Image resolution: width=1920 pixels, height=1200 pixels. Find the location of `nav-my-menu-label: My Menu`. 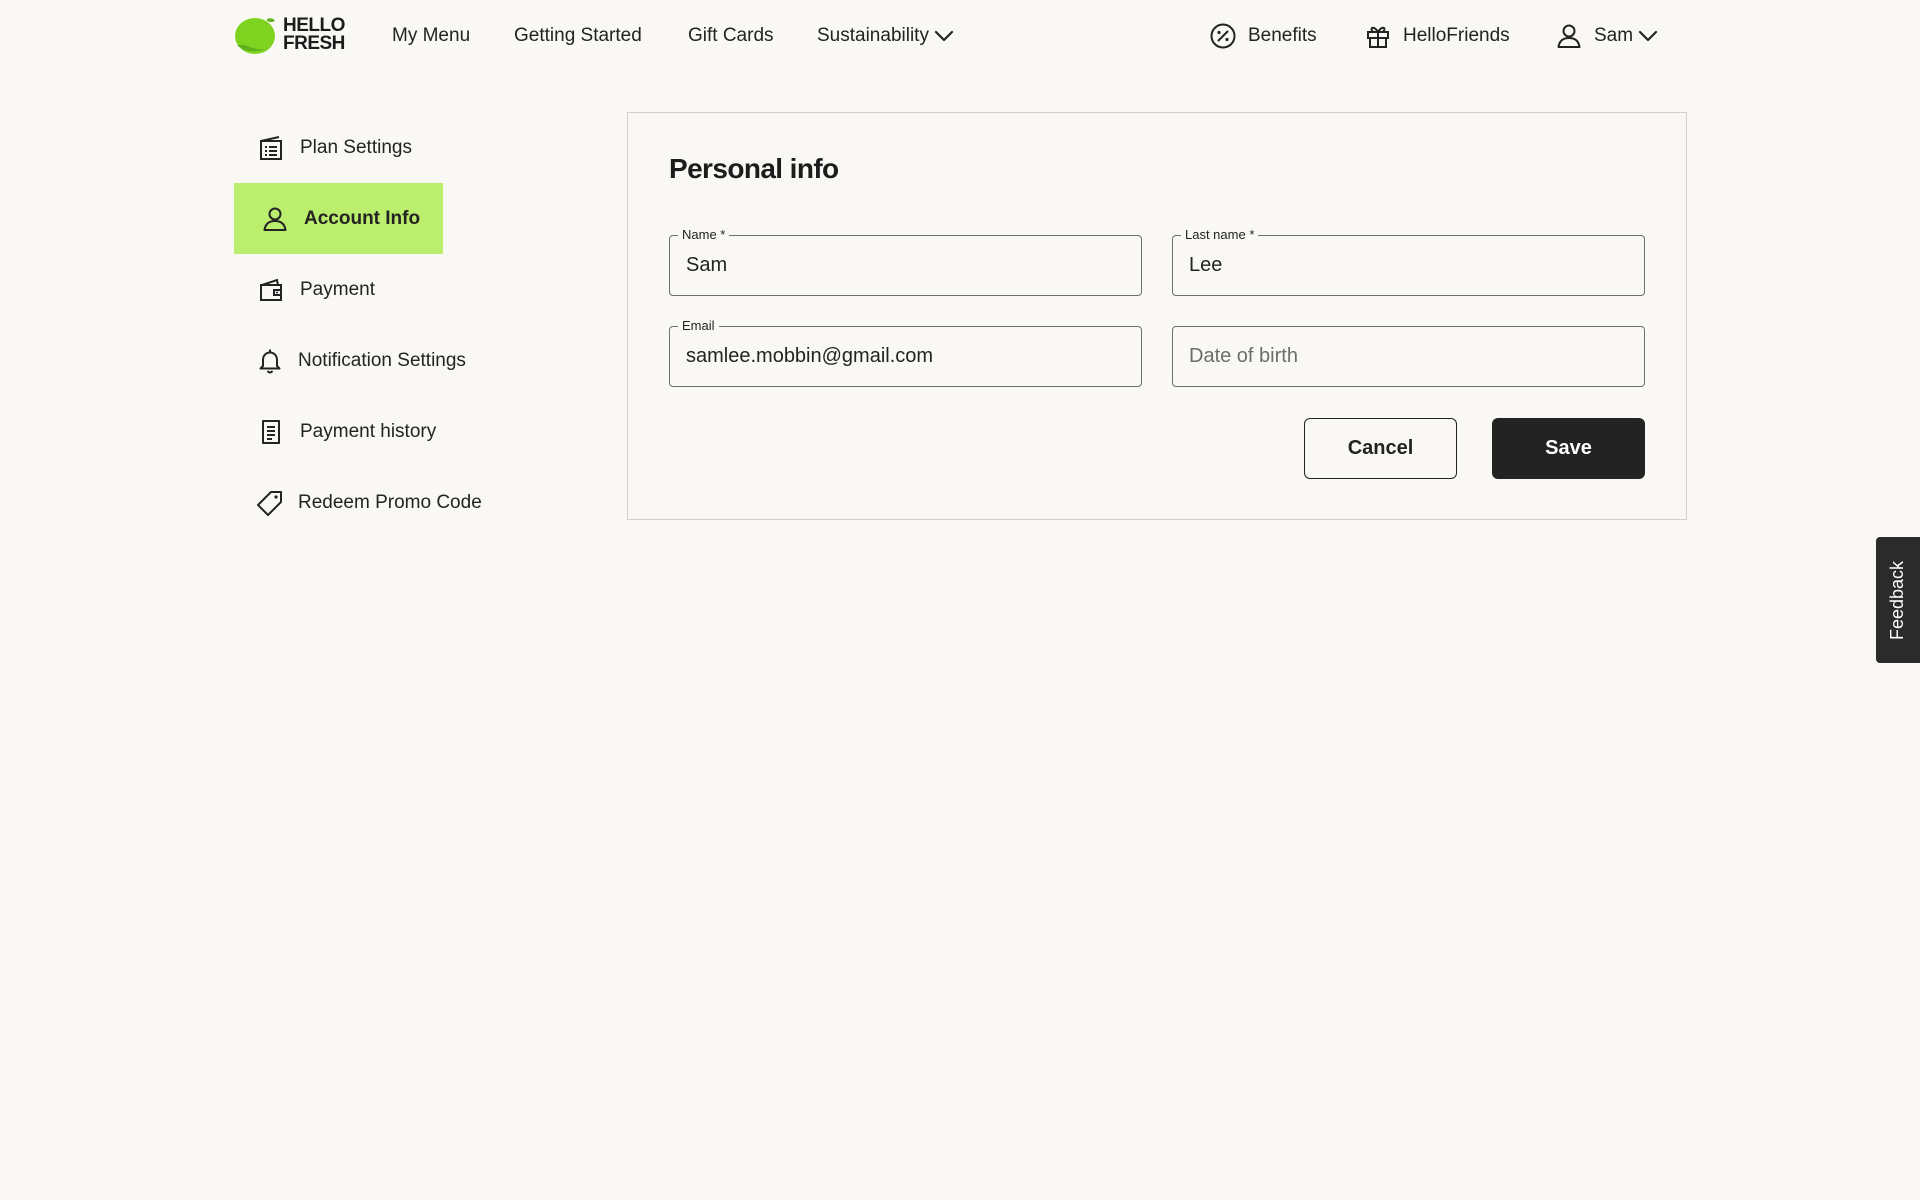

nav-my-menu-label: My Menu is located at coordinates (431, 35).